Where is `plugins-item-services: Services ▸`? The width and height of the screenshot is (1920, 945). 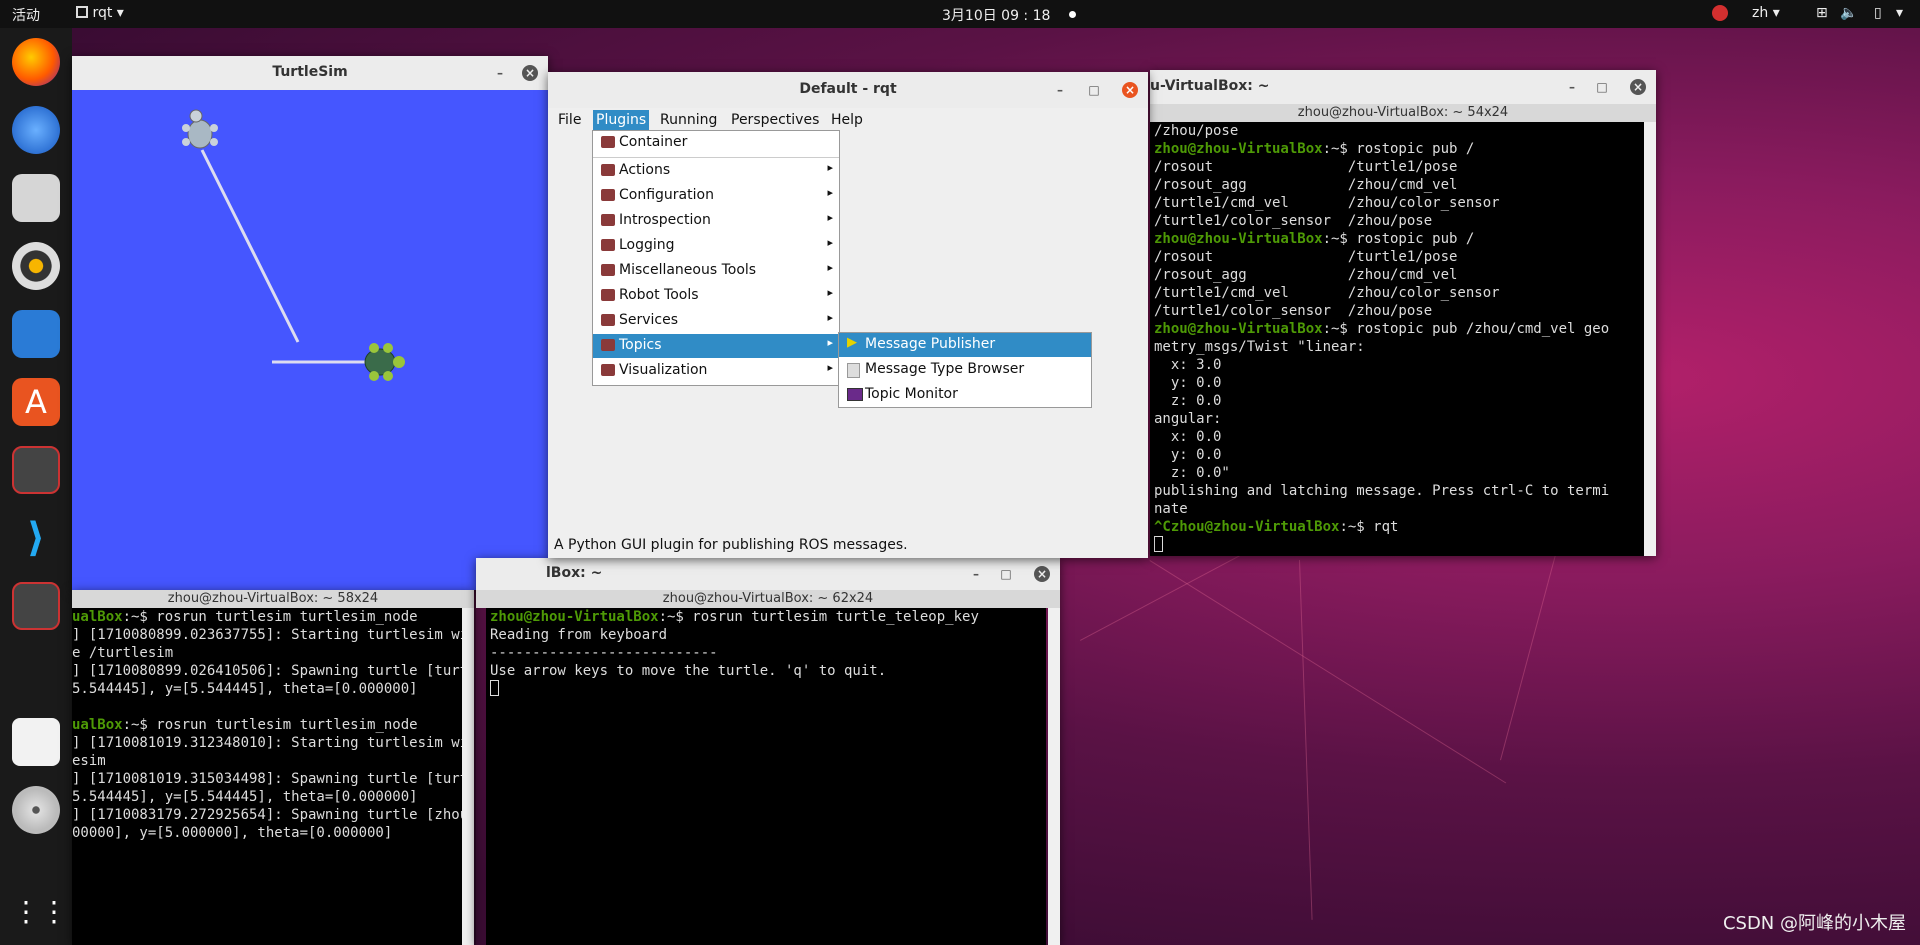
plugins-item-services: Services ▸ is located at coordinates (716, 321).